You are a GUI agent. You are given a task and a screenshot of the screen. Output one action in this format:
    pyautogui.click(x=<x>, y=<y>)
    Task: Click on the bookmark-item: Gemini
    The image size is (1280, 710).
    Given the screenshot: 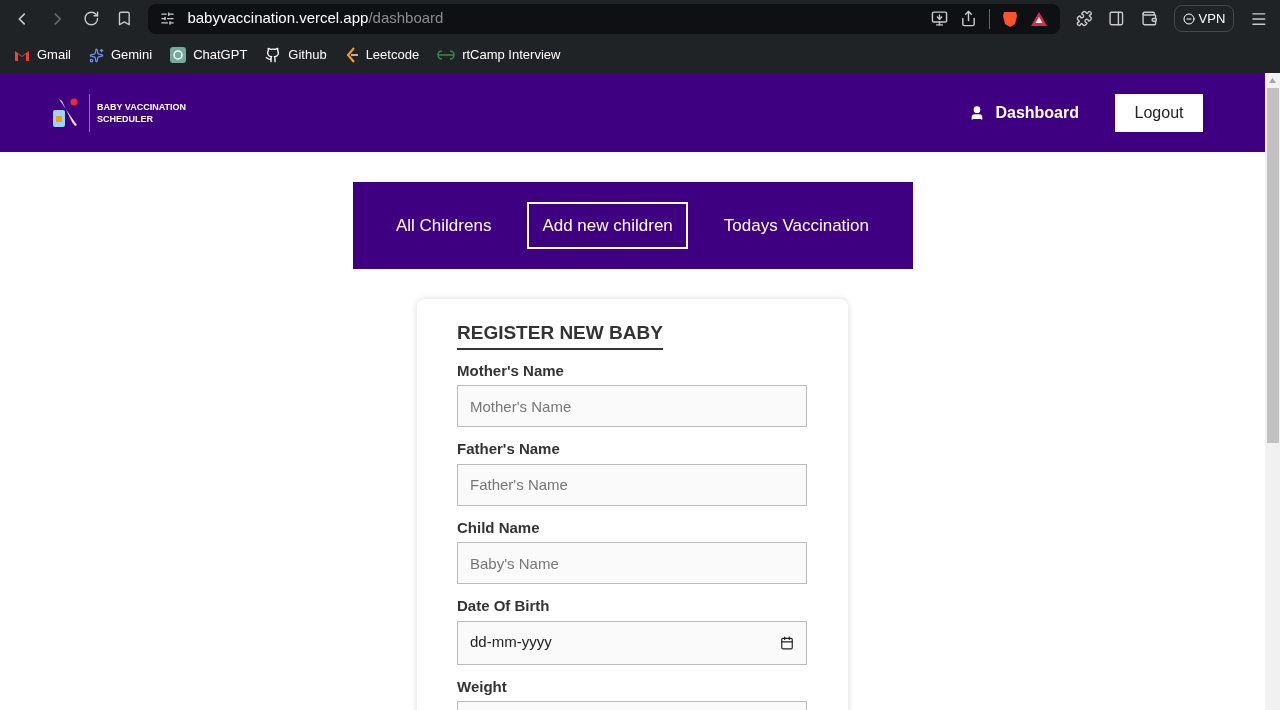 What is the action you would take?
    pyautogui.click(x=120, y=55)
    